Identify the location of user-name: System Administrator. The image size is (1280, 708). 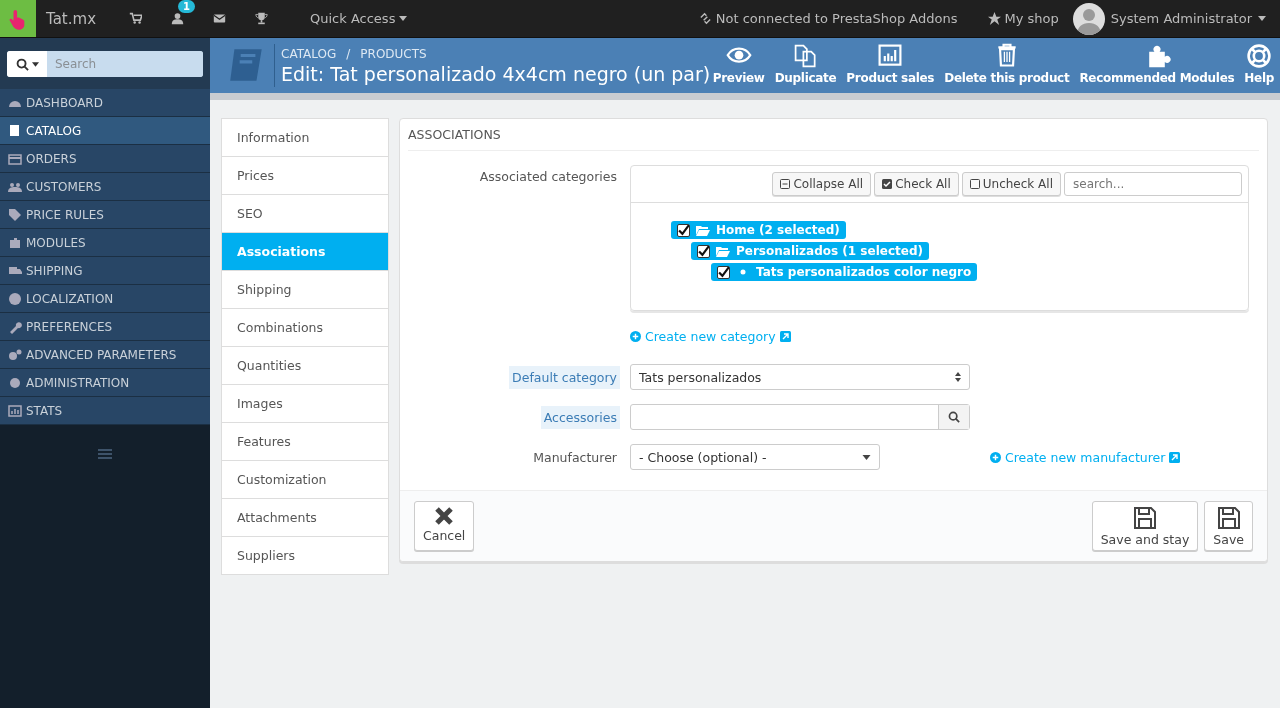
(1181, 18).